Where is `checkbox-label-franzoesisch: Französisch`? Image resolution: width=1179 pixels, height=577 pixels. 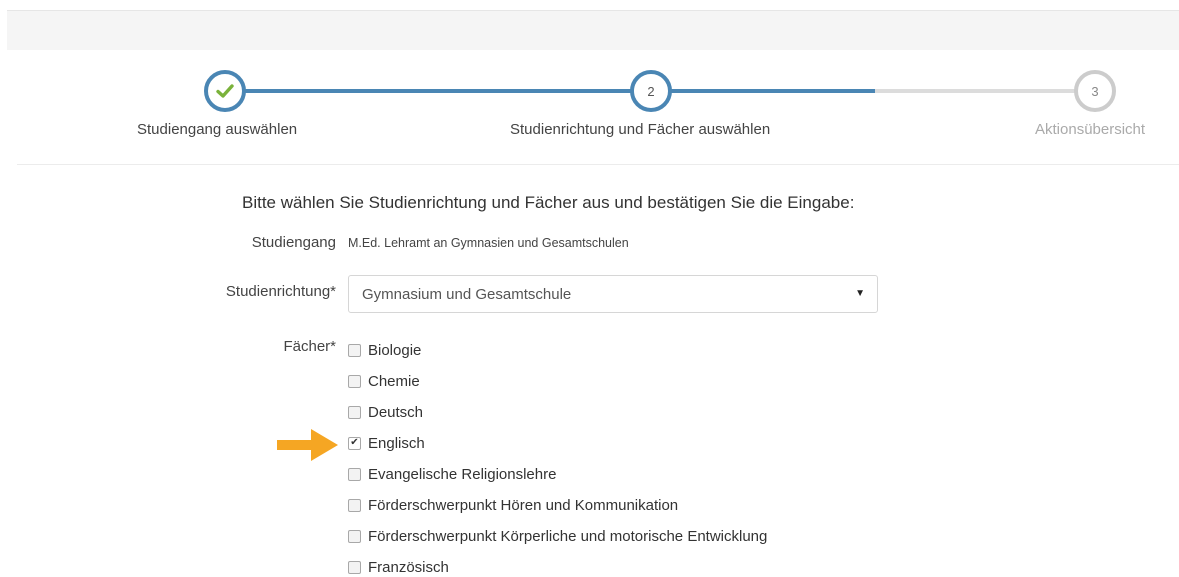 checkbox-label-franzoesisch: Französisch is located at coordinates (408, 567).